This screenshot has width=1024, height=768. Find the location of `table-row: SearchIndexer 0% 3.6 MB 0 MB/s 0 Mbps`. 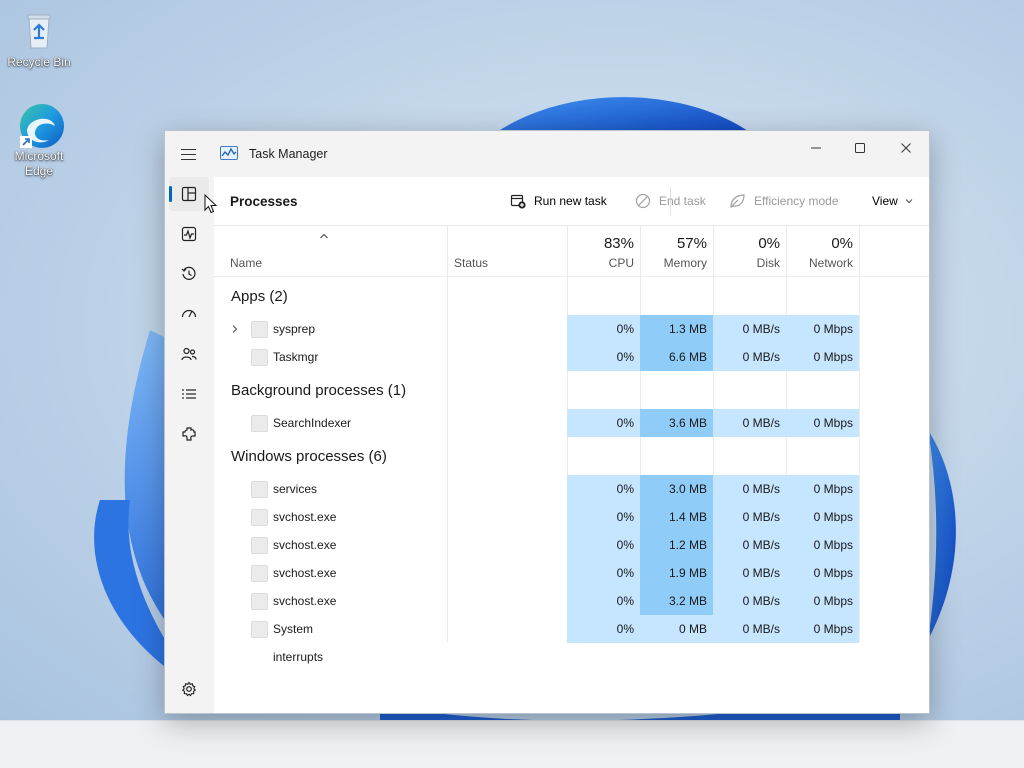

table-row: SearchIndexer 0% 3.6 MB 0 MB/s 0 Mbps is located at coordinates (571, 423).